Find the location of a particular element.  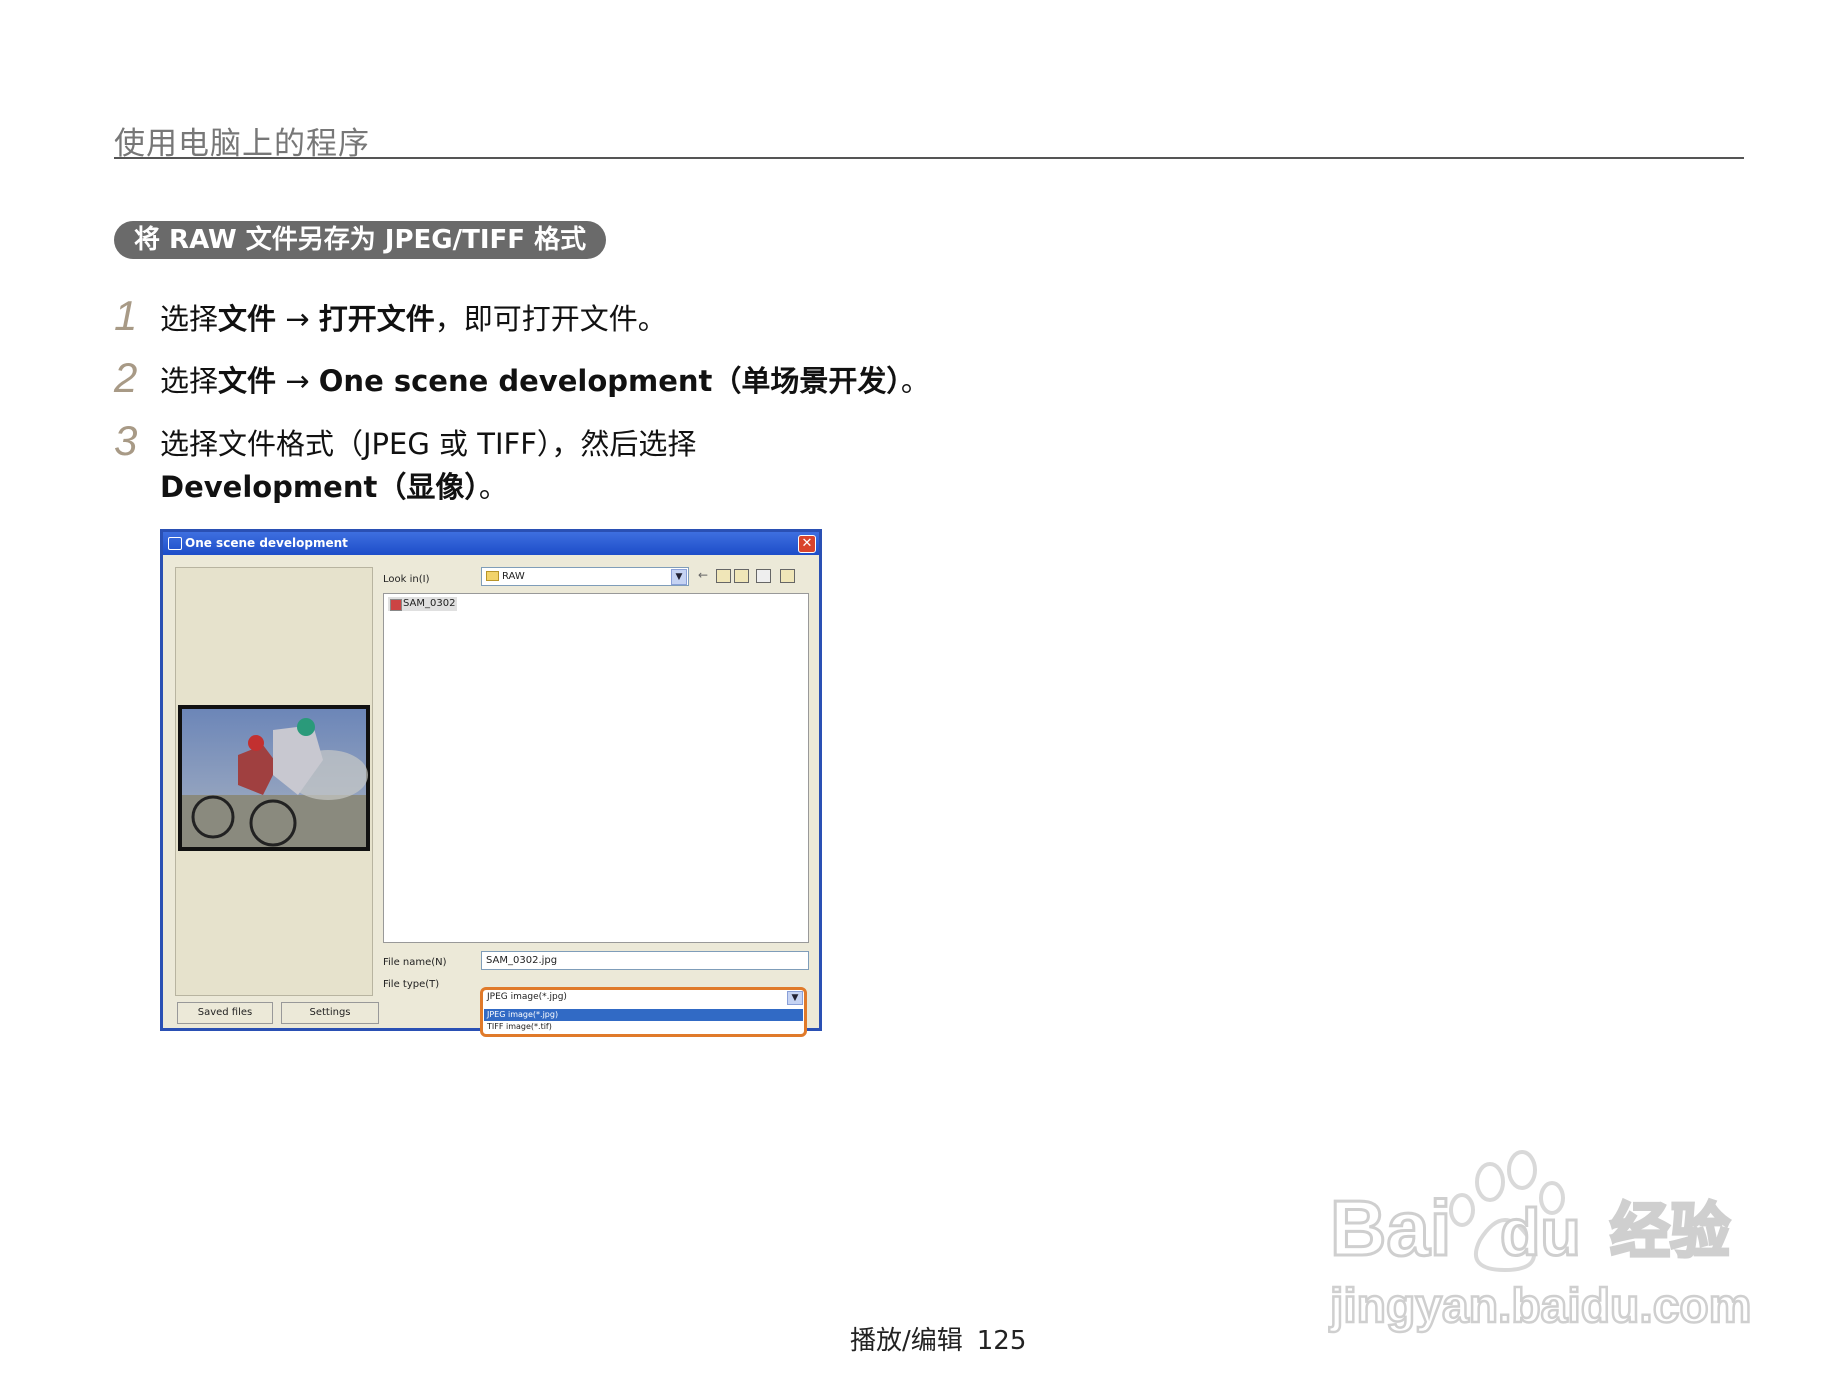

file-type-label: File type(T) is located at coordinates (411, 984).